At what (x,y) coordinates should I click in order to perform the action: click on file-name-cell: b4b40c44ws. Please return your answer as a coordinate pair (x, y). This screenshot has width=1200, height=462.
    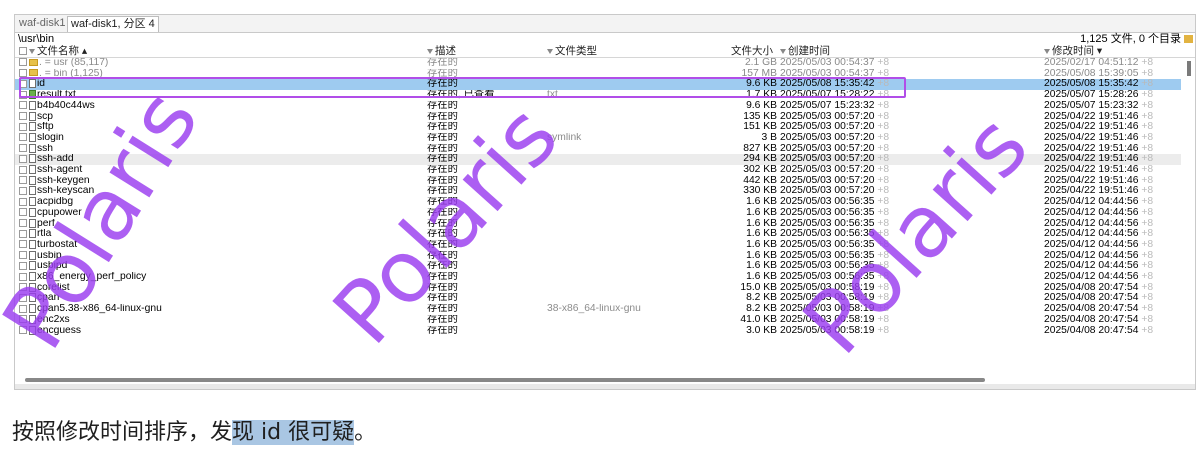
    Looking at the image, I should click on (221, 106).